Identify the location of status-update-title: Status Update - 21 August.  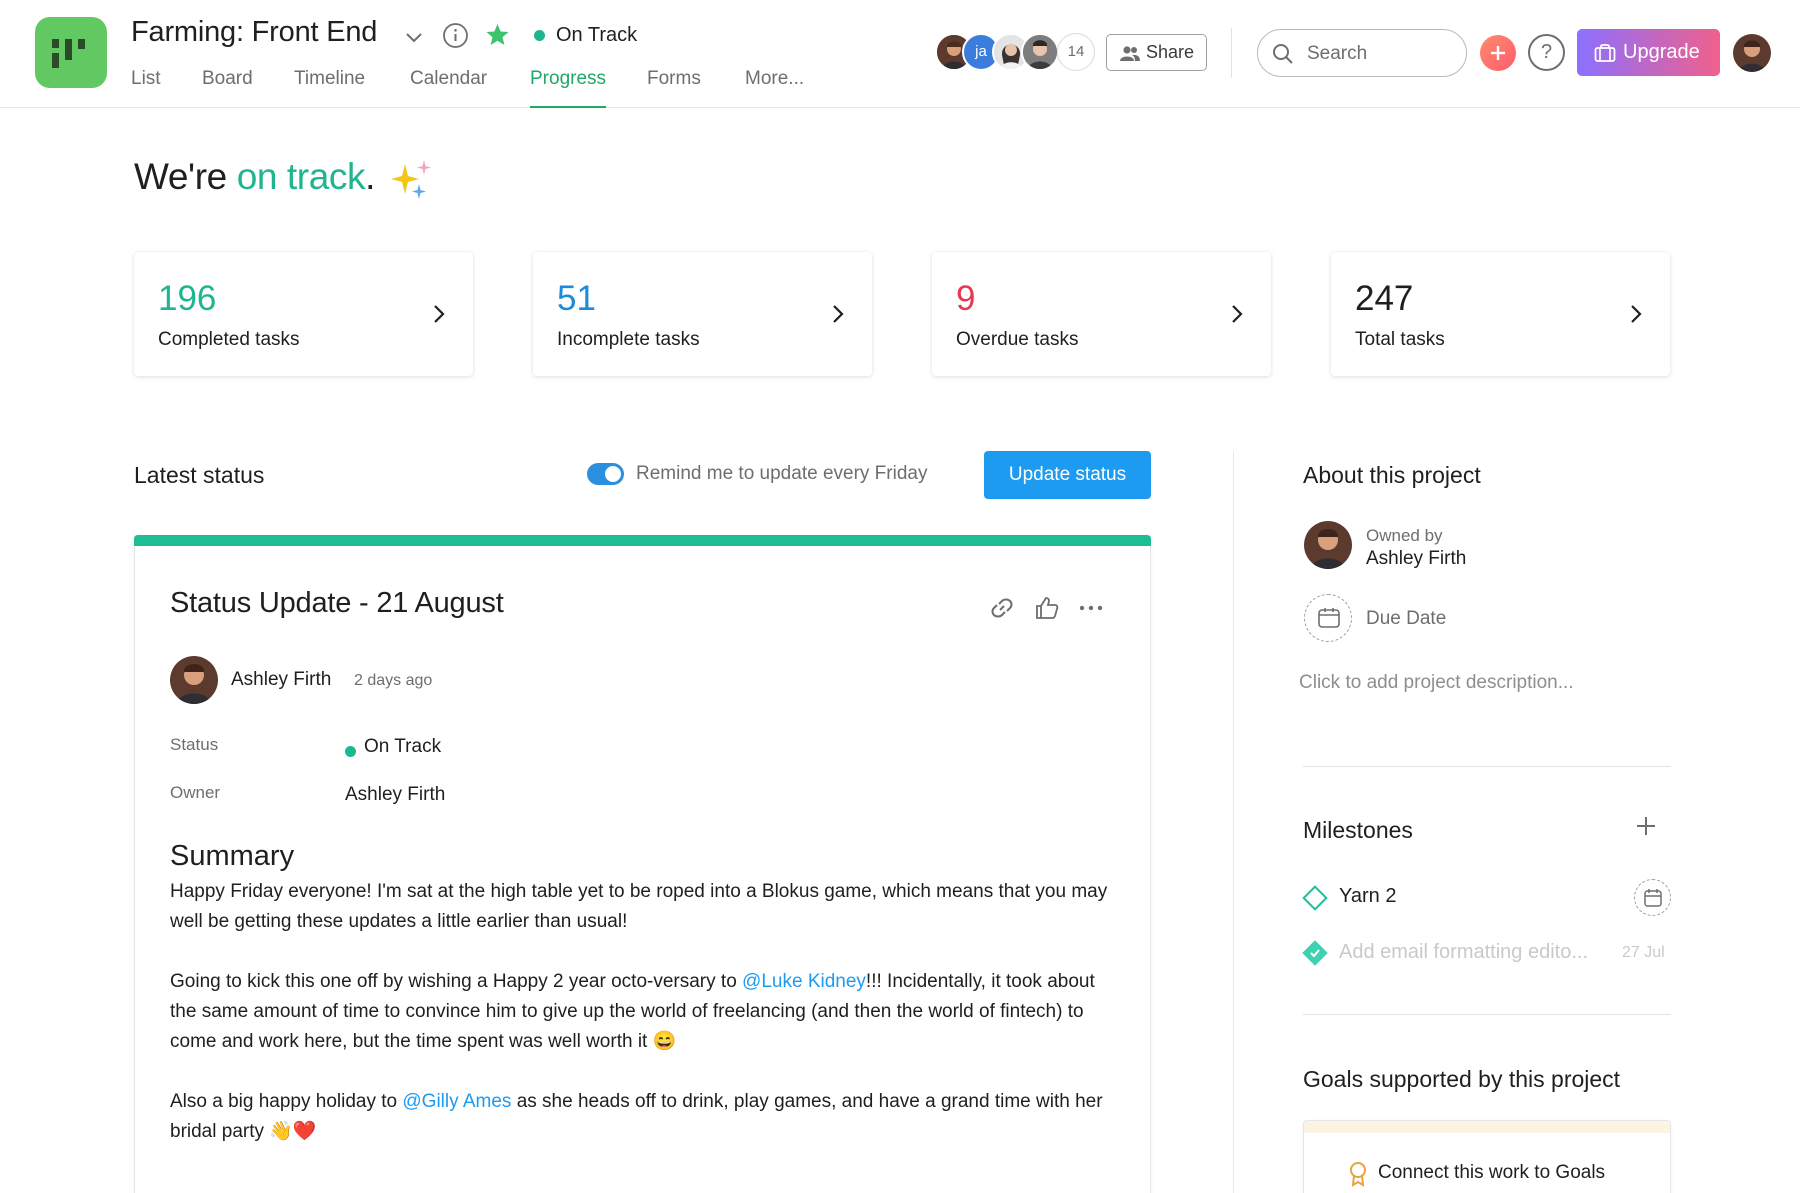
(337, 603).